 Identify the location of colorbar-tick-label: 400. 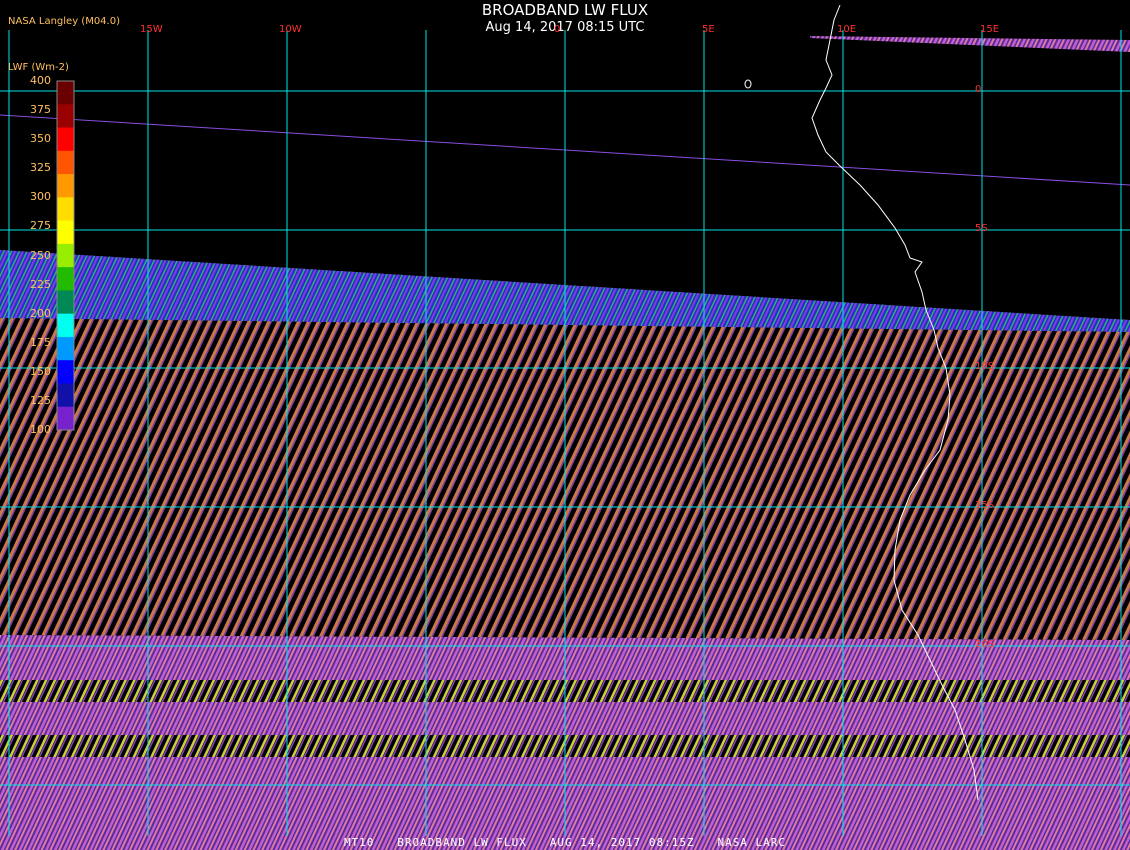
(40, 80).